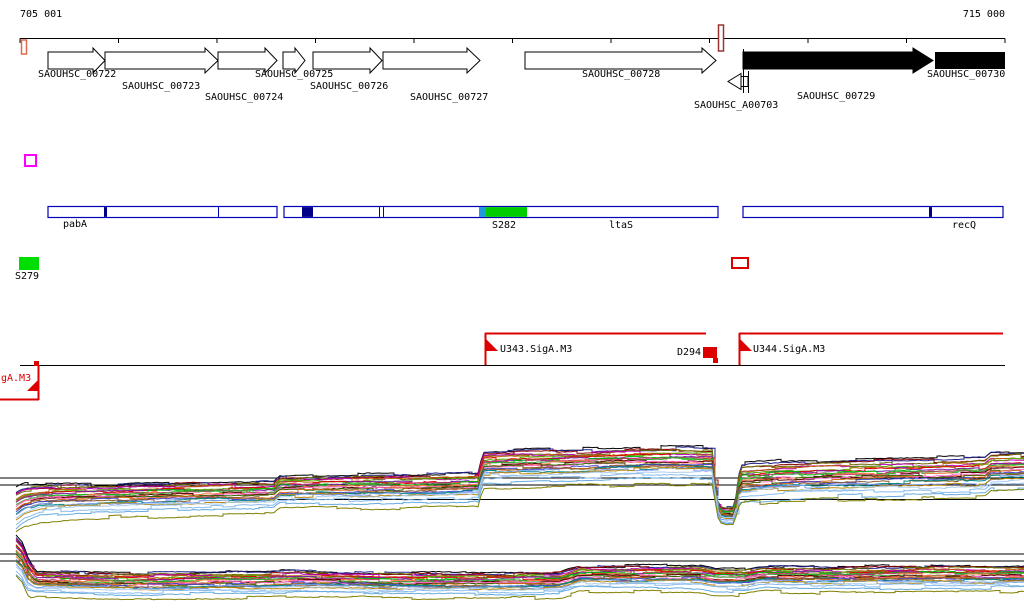  Describe the element at coordinates (621, 225) in the screenshot. I see `region-label: ltaS` at that location.